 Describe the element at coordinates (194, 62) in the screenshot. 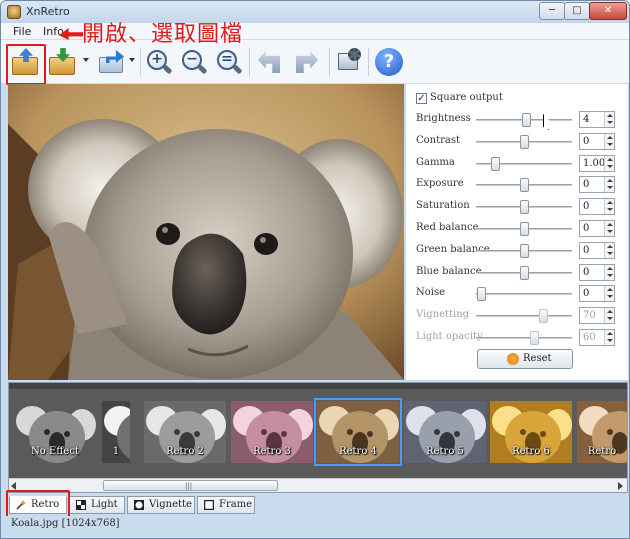

I see `zoom-out-button: −` at that location.